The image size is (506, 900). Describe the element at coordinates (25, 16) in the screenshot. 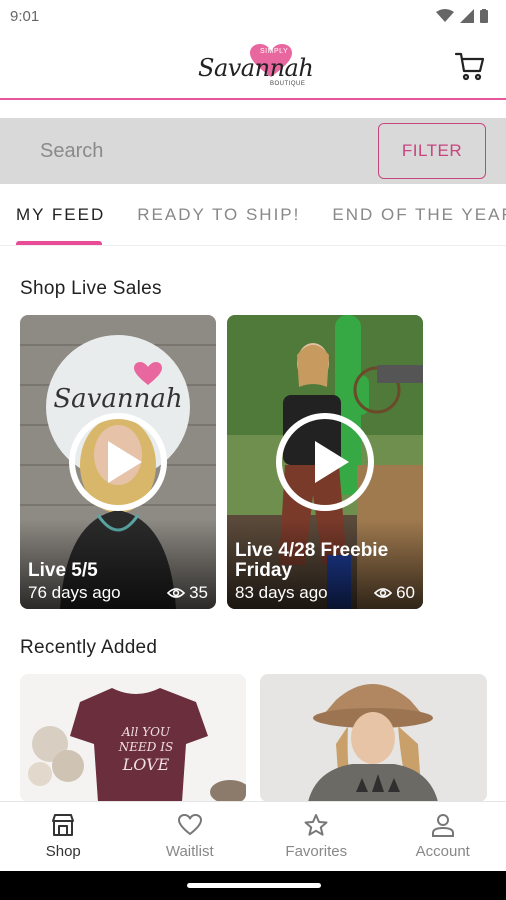

I see `status-time: 9:01` at that location.